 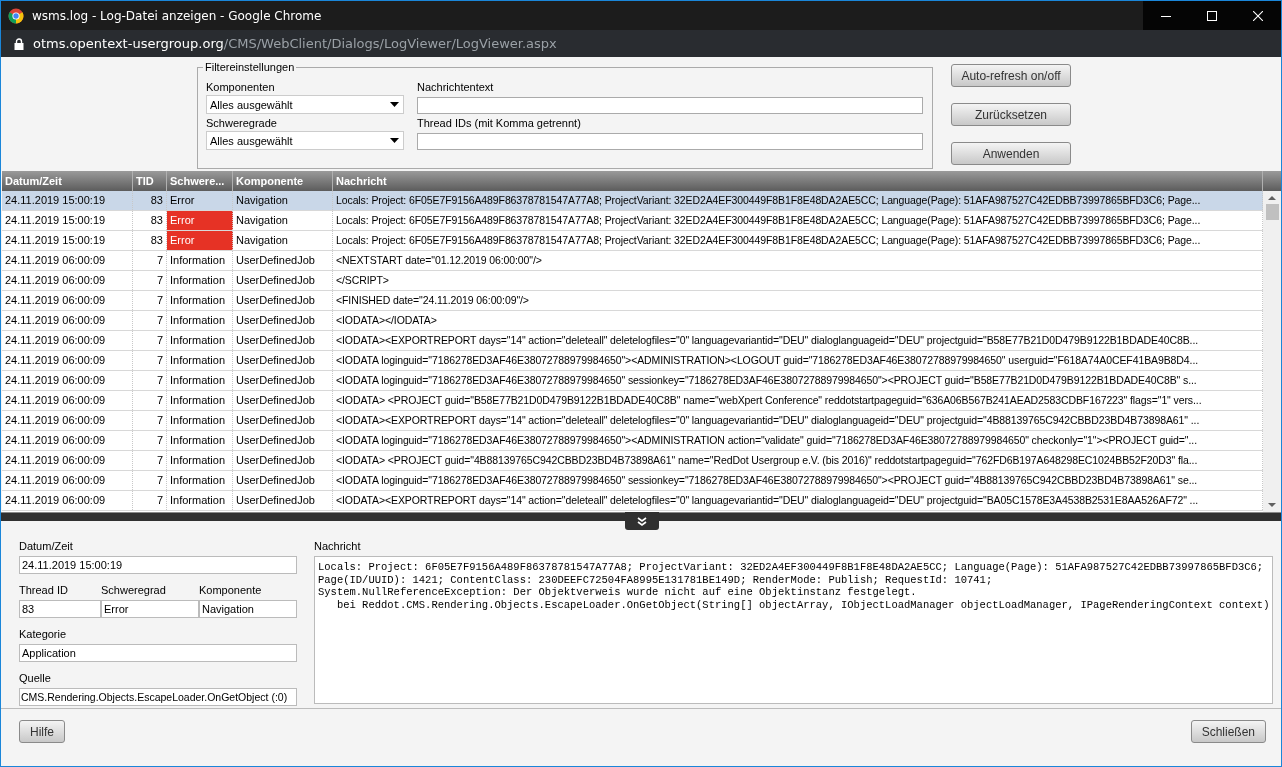 I want to click on text-field: Application, so click(x=158, y=653).